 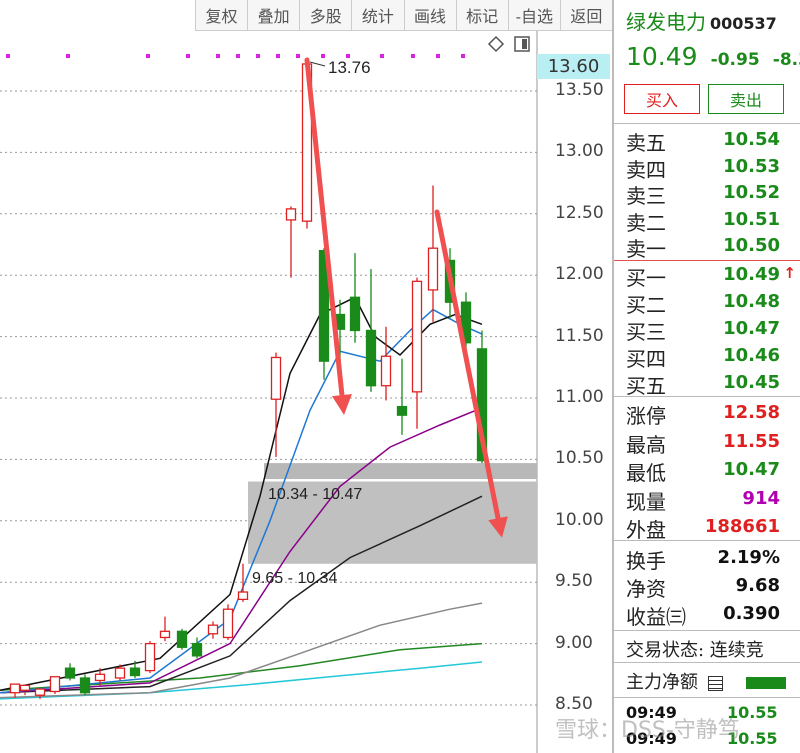 What do you see at coordinates (707, 443) in the screenshot?
I see `stat-row: 最高 11.55` at bounding box center [707, 443].